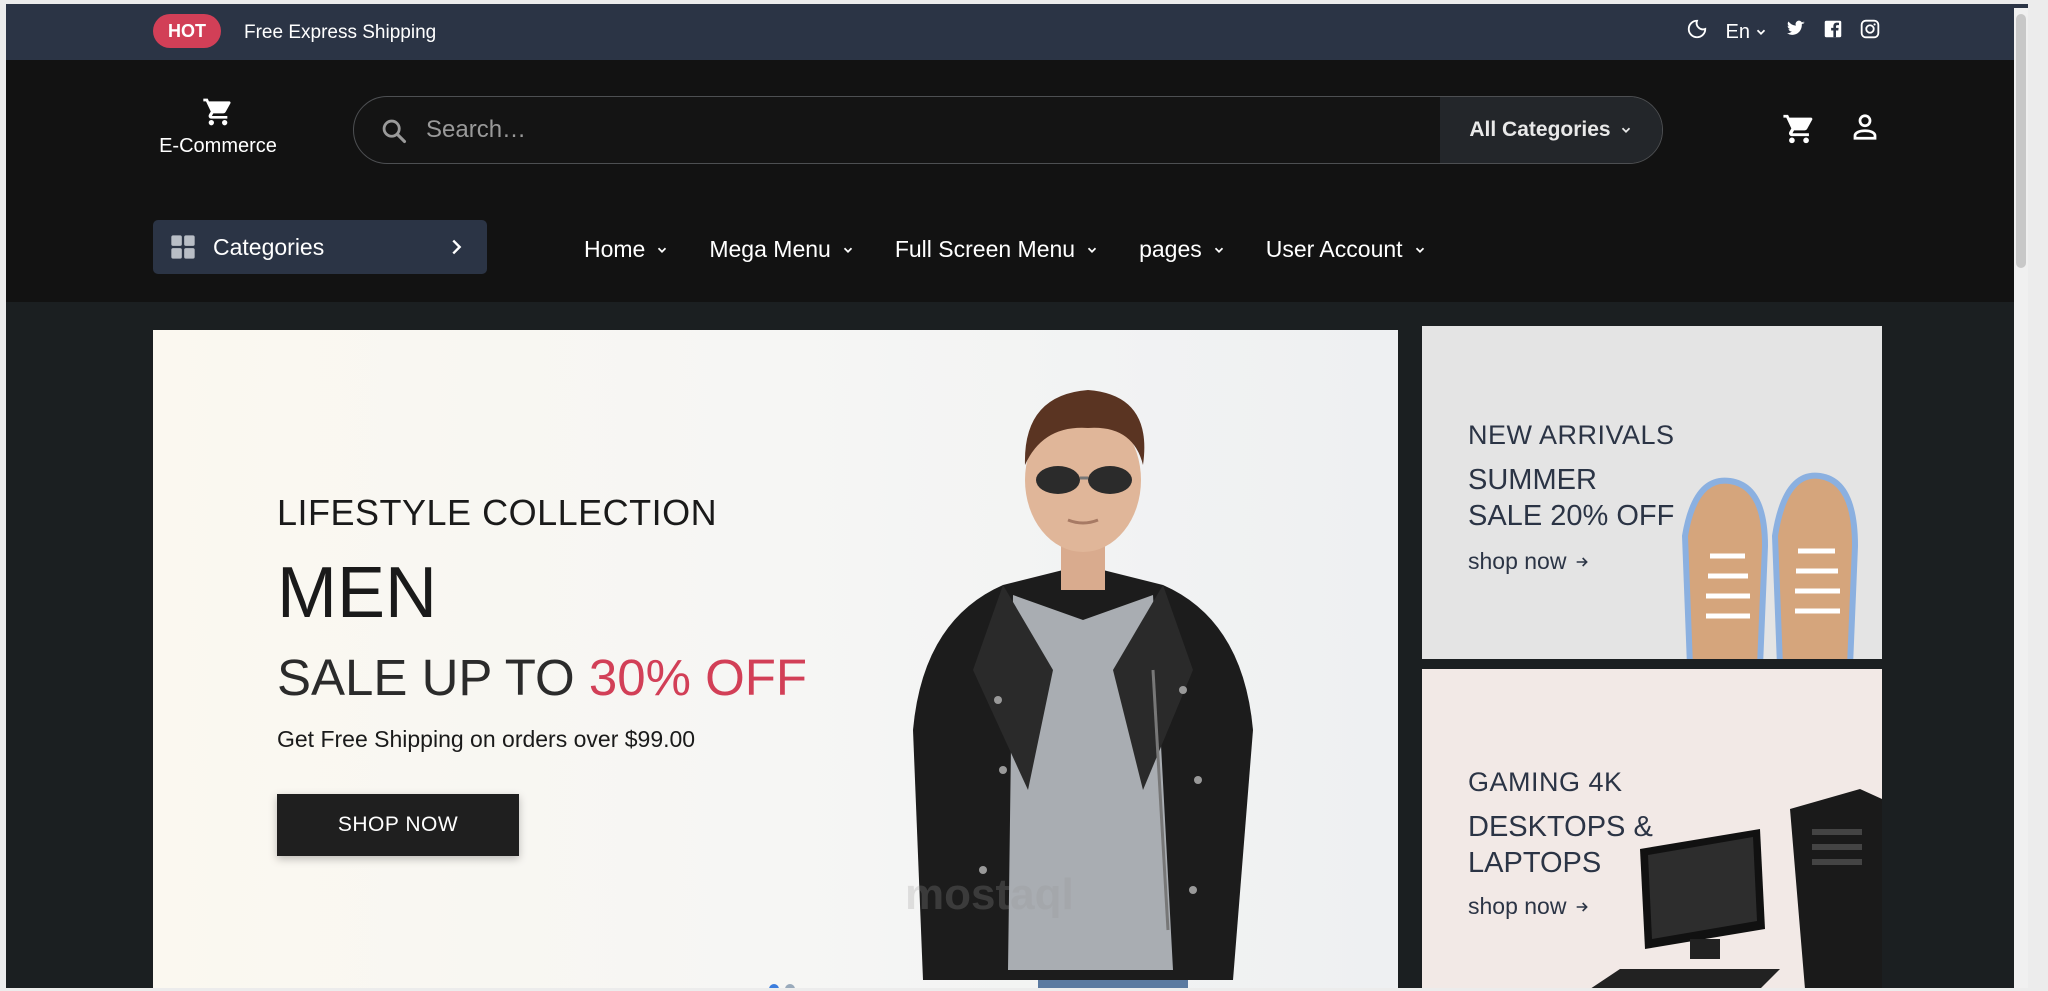 This screenshot has height=991, width=2048. What do you see at coordinates (1870, 32) in the screenshot?
I see `instagram-icon` at bounding box center [1870, 32].